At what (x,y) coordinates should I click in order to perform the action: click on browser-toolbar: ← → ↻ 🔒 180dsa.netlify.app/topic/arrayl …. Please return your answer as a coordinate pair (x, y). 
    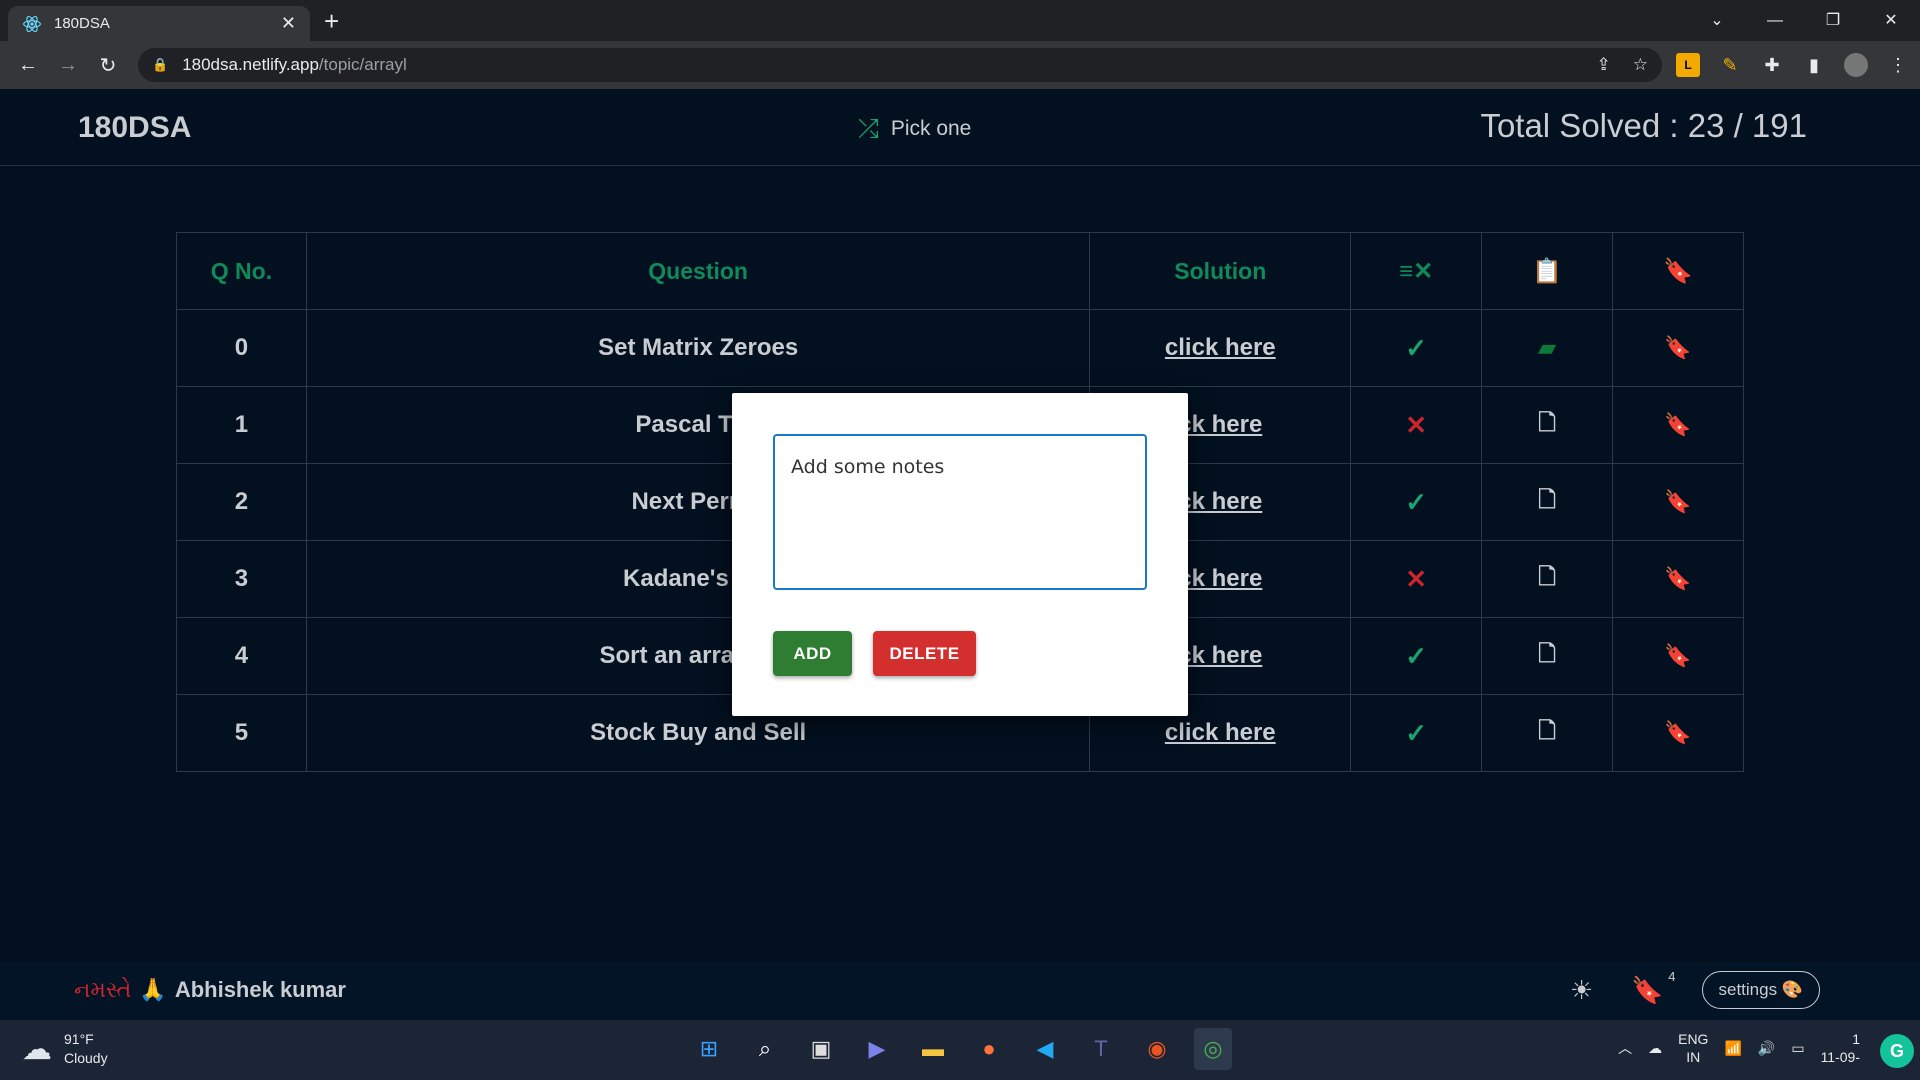
    Looking at the image, I should click on (960, 65).